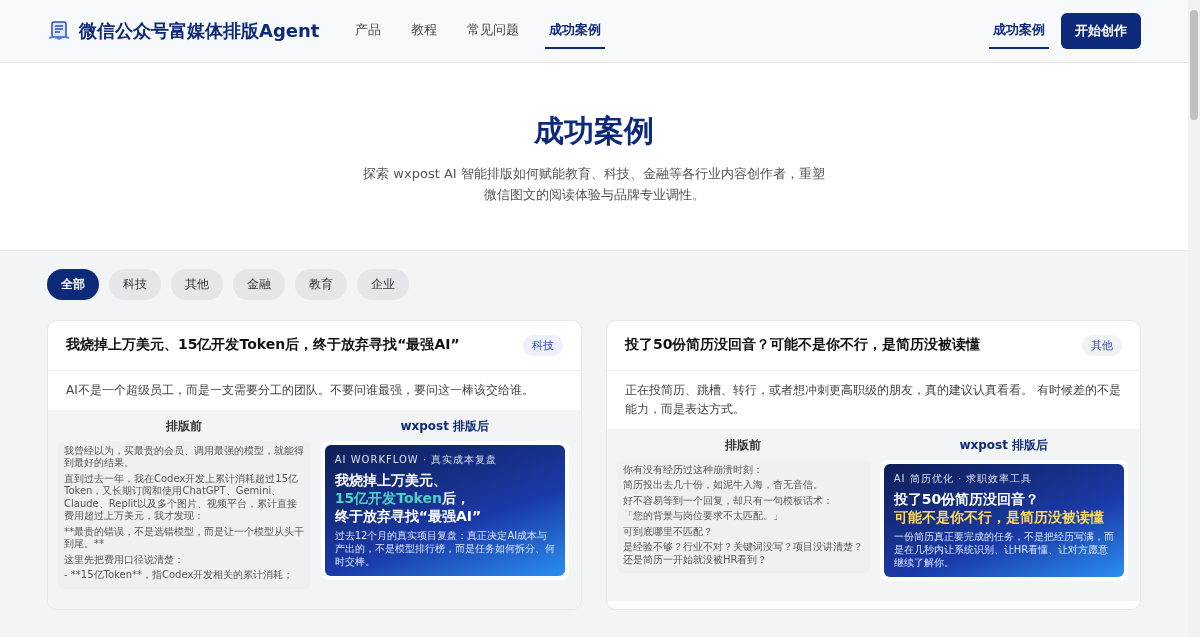 Image resolution: width=1200 pixels, height=637 pixels. What do you see at coordinates (493, 31) in the screenshot?
I see `nav-link: 常见问题` at bounding box center [493, 31].